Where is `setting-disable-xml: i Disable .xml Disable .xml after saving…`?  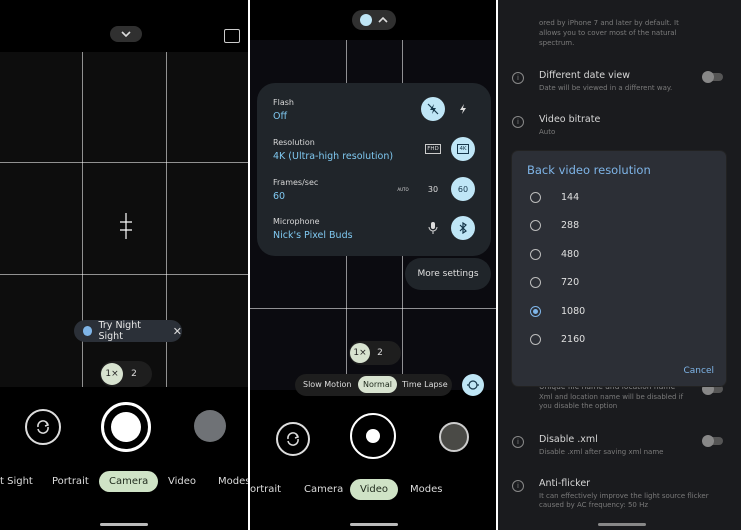 setting-disable-xml: i Disable .xml Disable .xml after saving… is located at coordinates (621, 448).